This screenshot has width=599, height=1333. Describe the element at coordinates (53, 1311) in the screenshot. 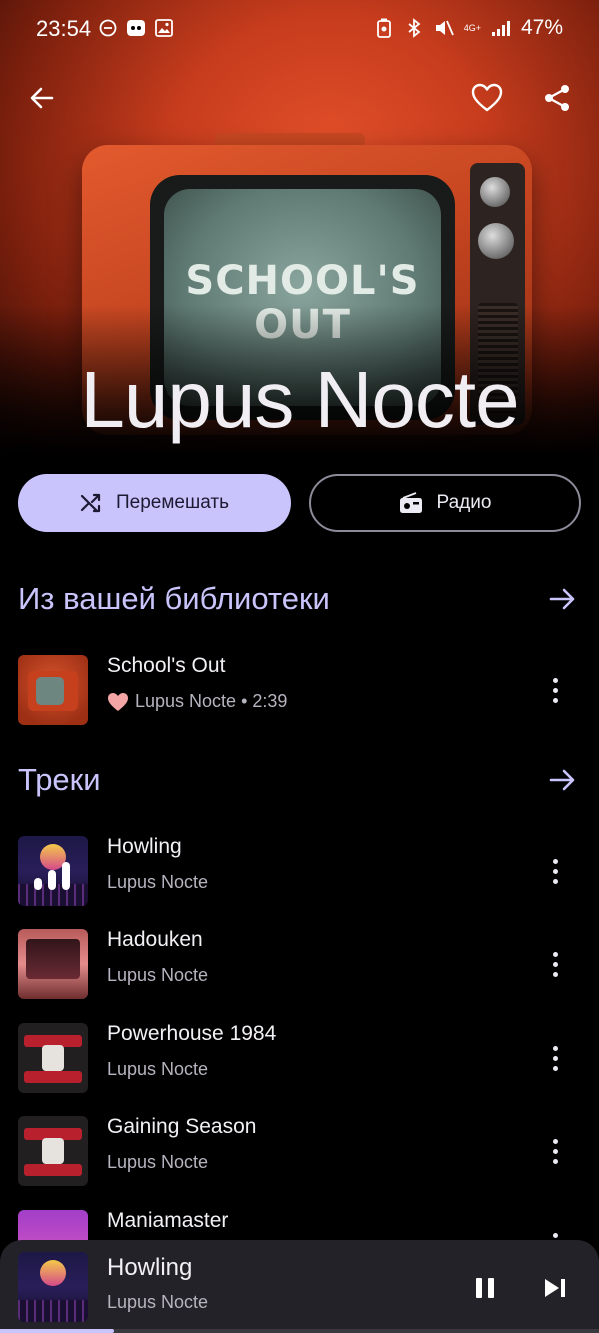

I see `artwork-grid` at that location.